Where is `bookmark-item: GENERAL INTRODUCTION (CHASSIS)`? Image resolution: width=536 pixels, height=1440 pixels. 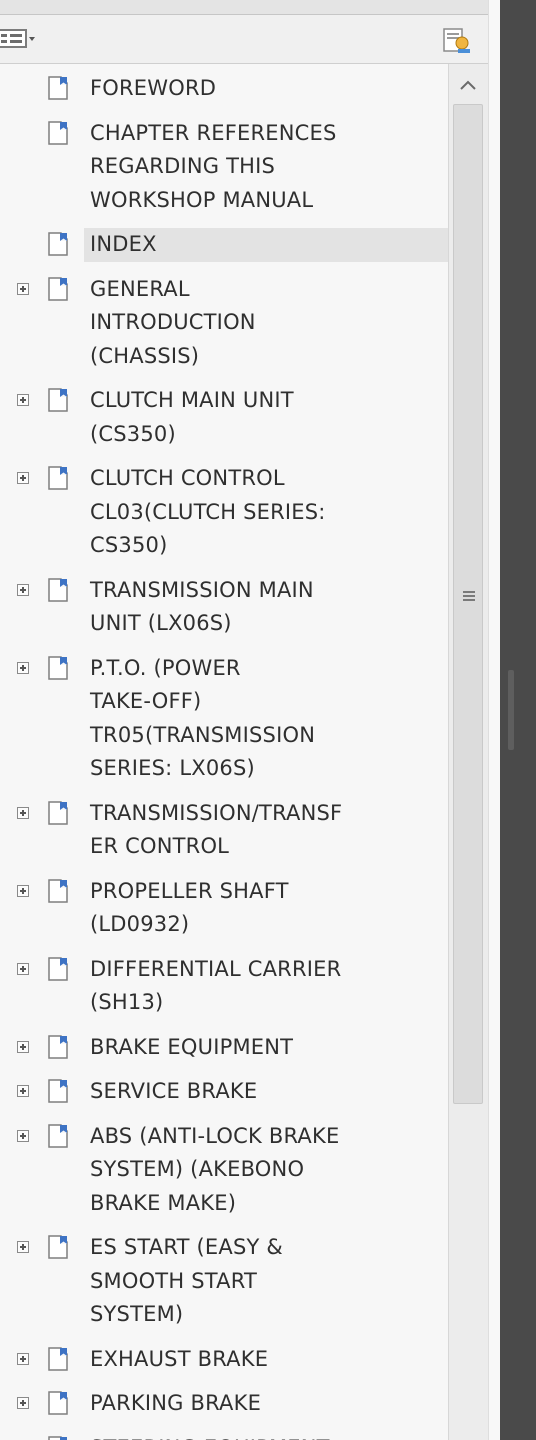
bookmark-item: GENERAL INTRODUCTION (CHASSIS) is located at coordinates (224, 323).